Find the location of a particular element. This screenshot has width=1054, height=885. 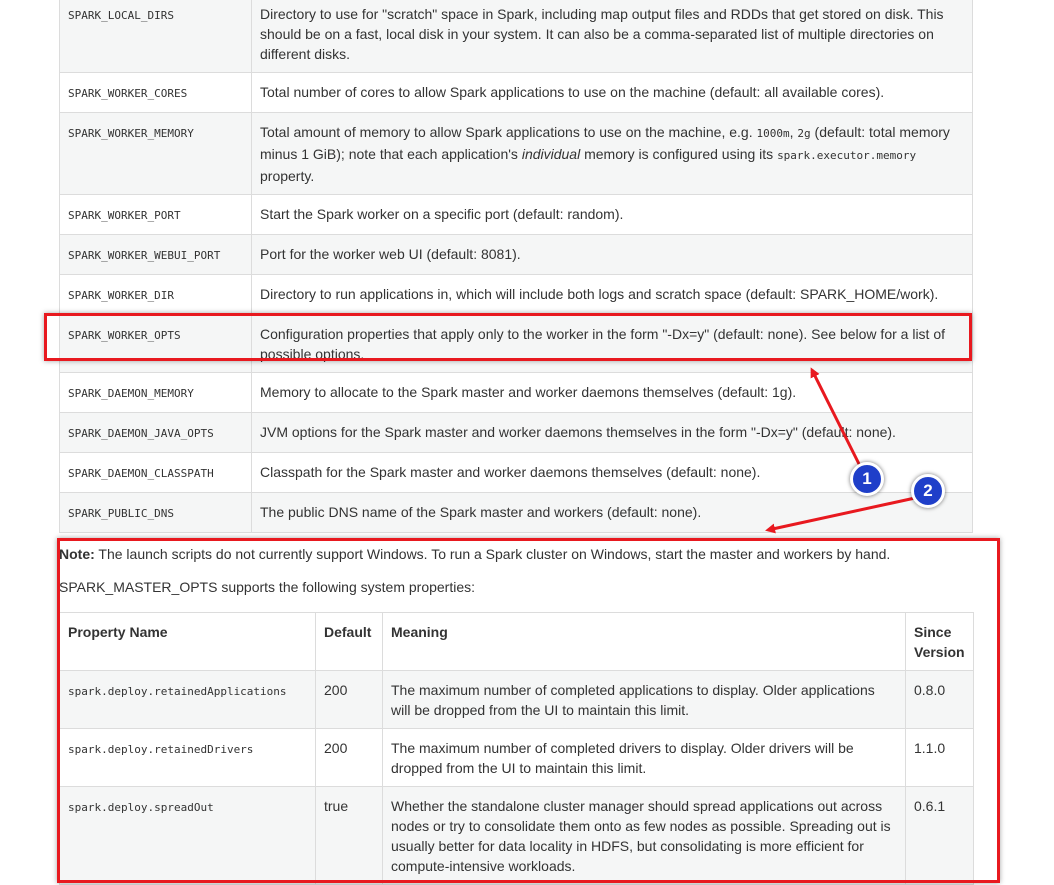

env-var-name: SPARK_PUBLIC_DNS is located at coordinates (155, 512).